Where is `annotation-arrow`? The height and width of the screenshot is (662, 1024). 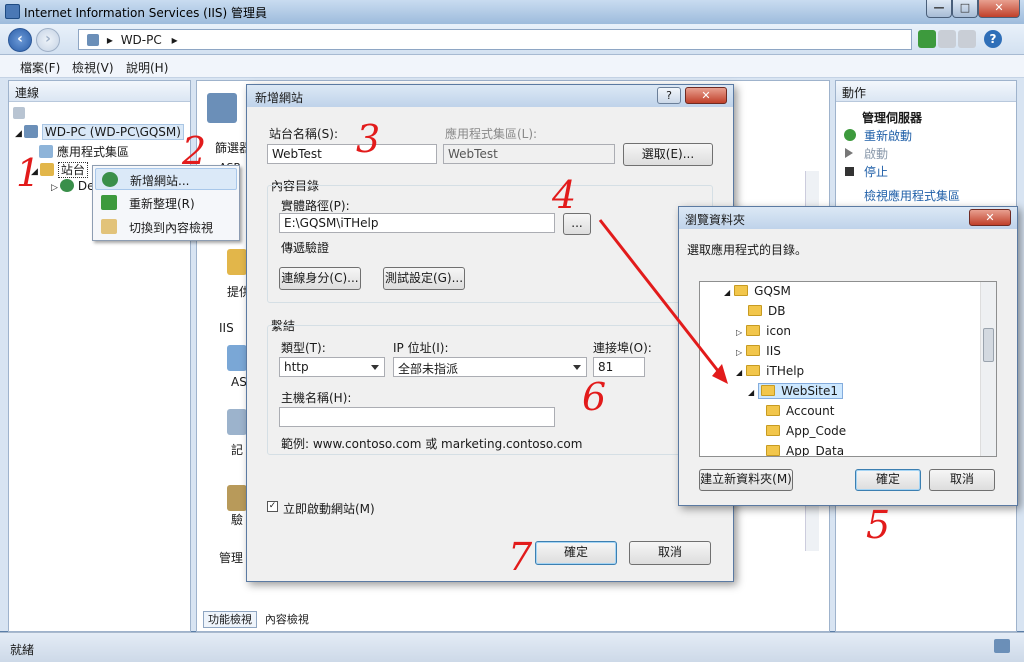 annotation-arrow is located at coordinates (661, 298).